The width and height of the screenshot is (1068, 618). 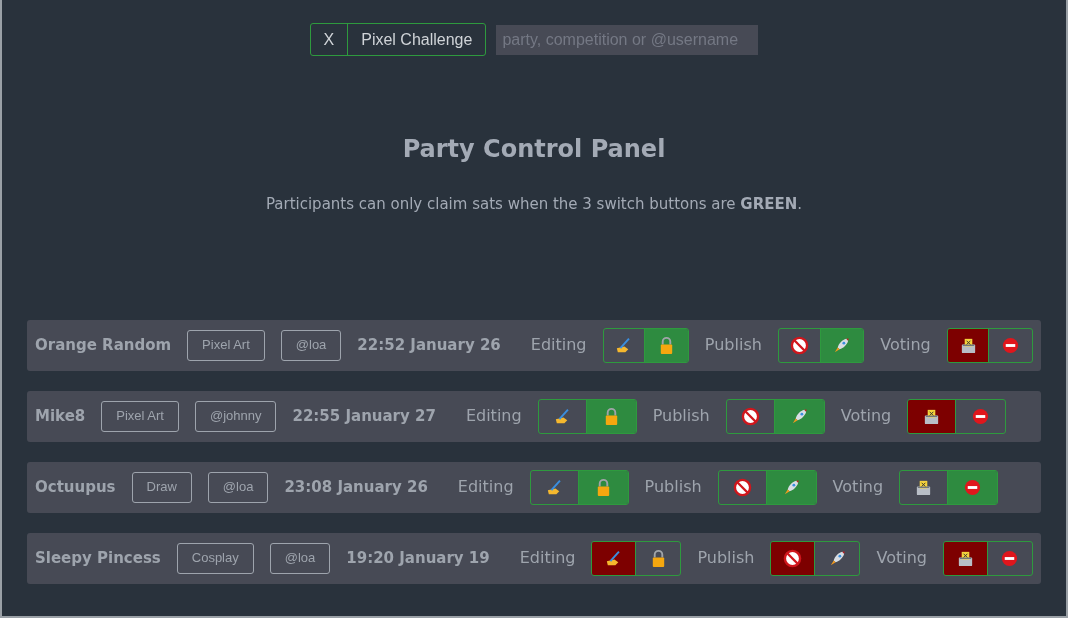 I want to click on page-title: Party Control Panel, so click(x=534, y=149).